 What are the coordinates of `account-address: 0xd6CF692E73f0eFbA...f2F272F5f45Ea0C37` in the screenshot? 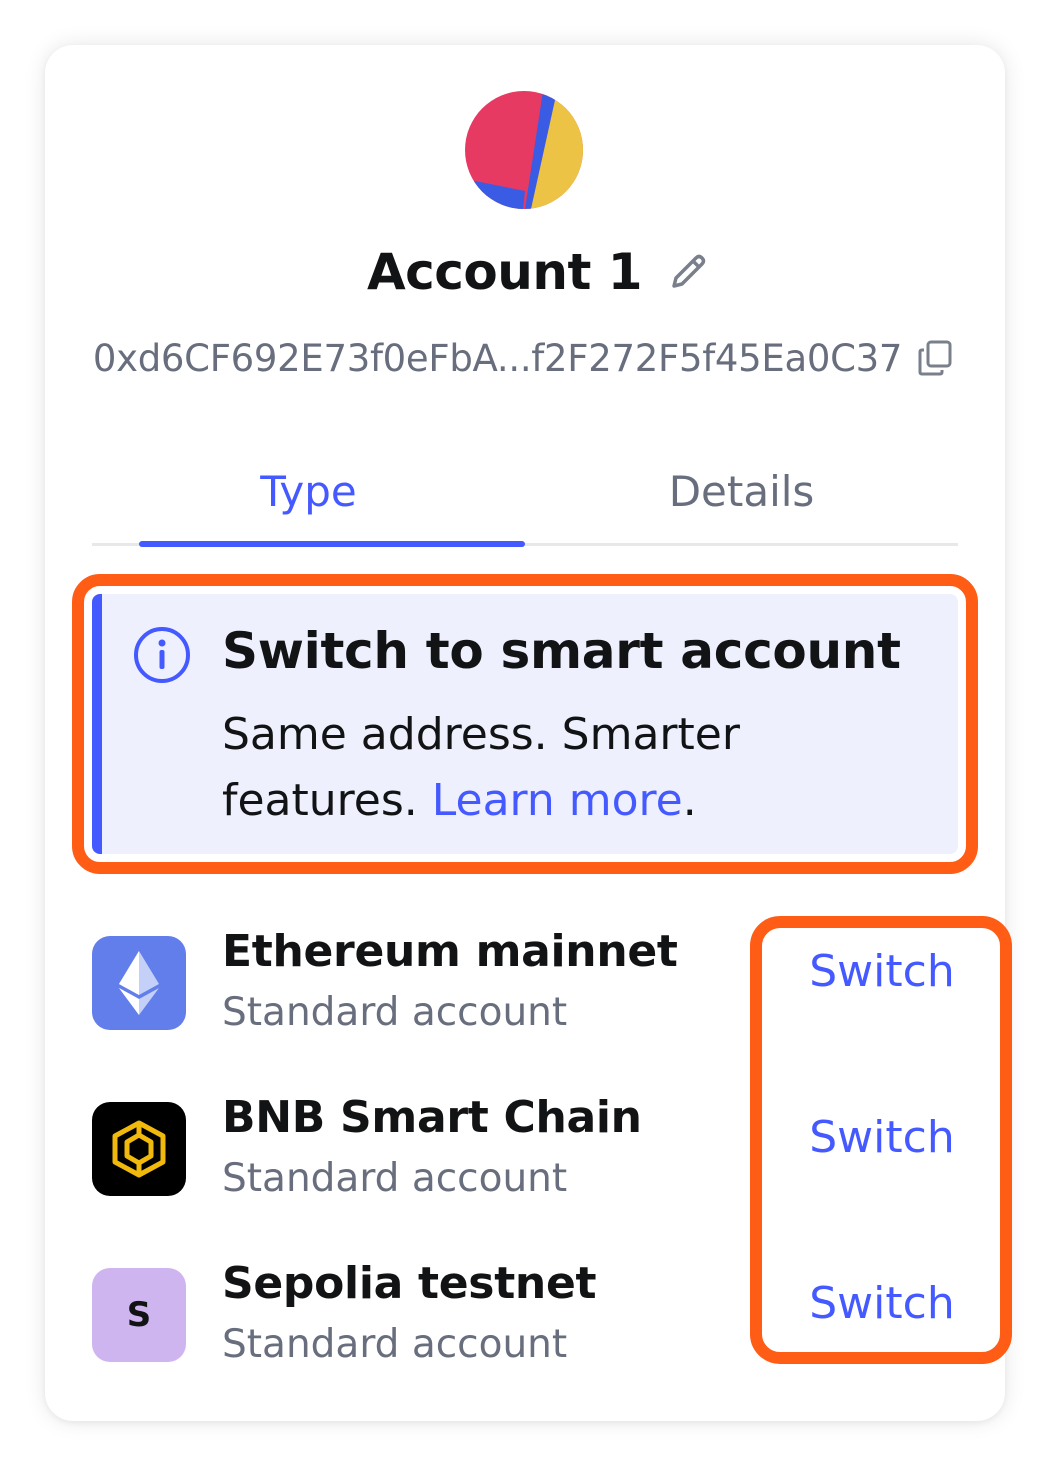 It's located at (497, 358).